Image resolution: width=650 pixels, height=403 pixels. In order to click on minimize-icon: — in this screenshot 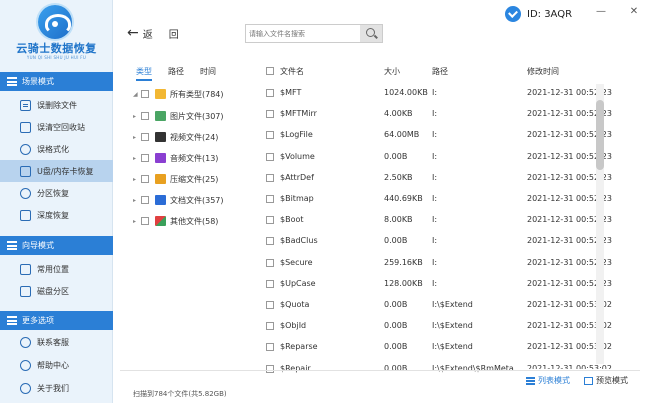, I will do `click(601, 12)`.